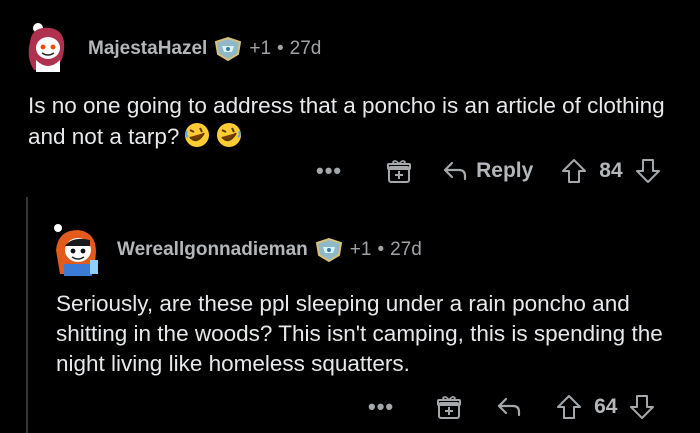 Image resolution: width=700 pixels, height=433 pixels. Describe the element at coordinates (611, 170) in the screenshot. I see `vote-count: 84` at that location.